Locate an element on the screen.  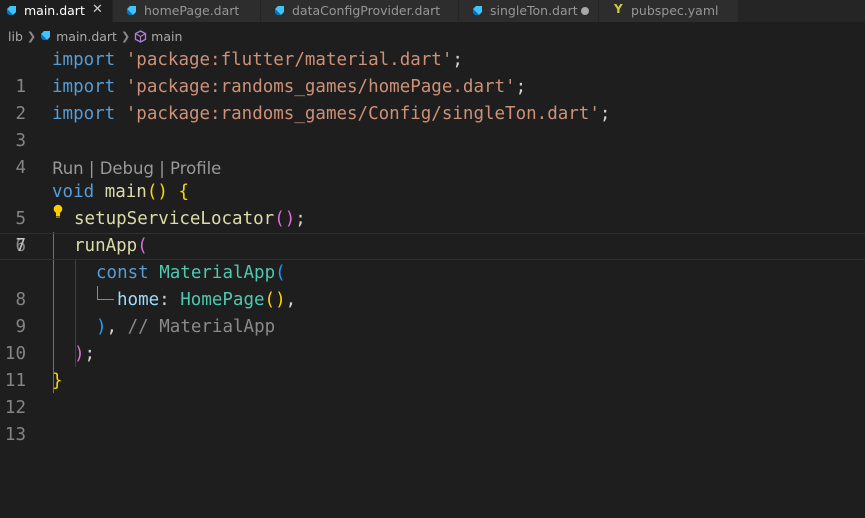
line-number: 13 is located at coordinates (15, 435).